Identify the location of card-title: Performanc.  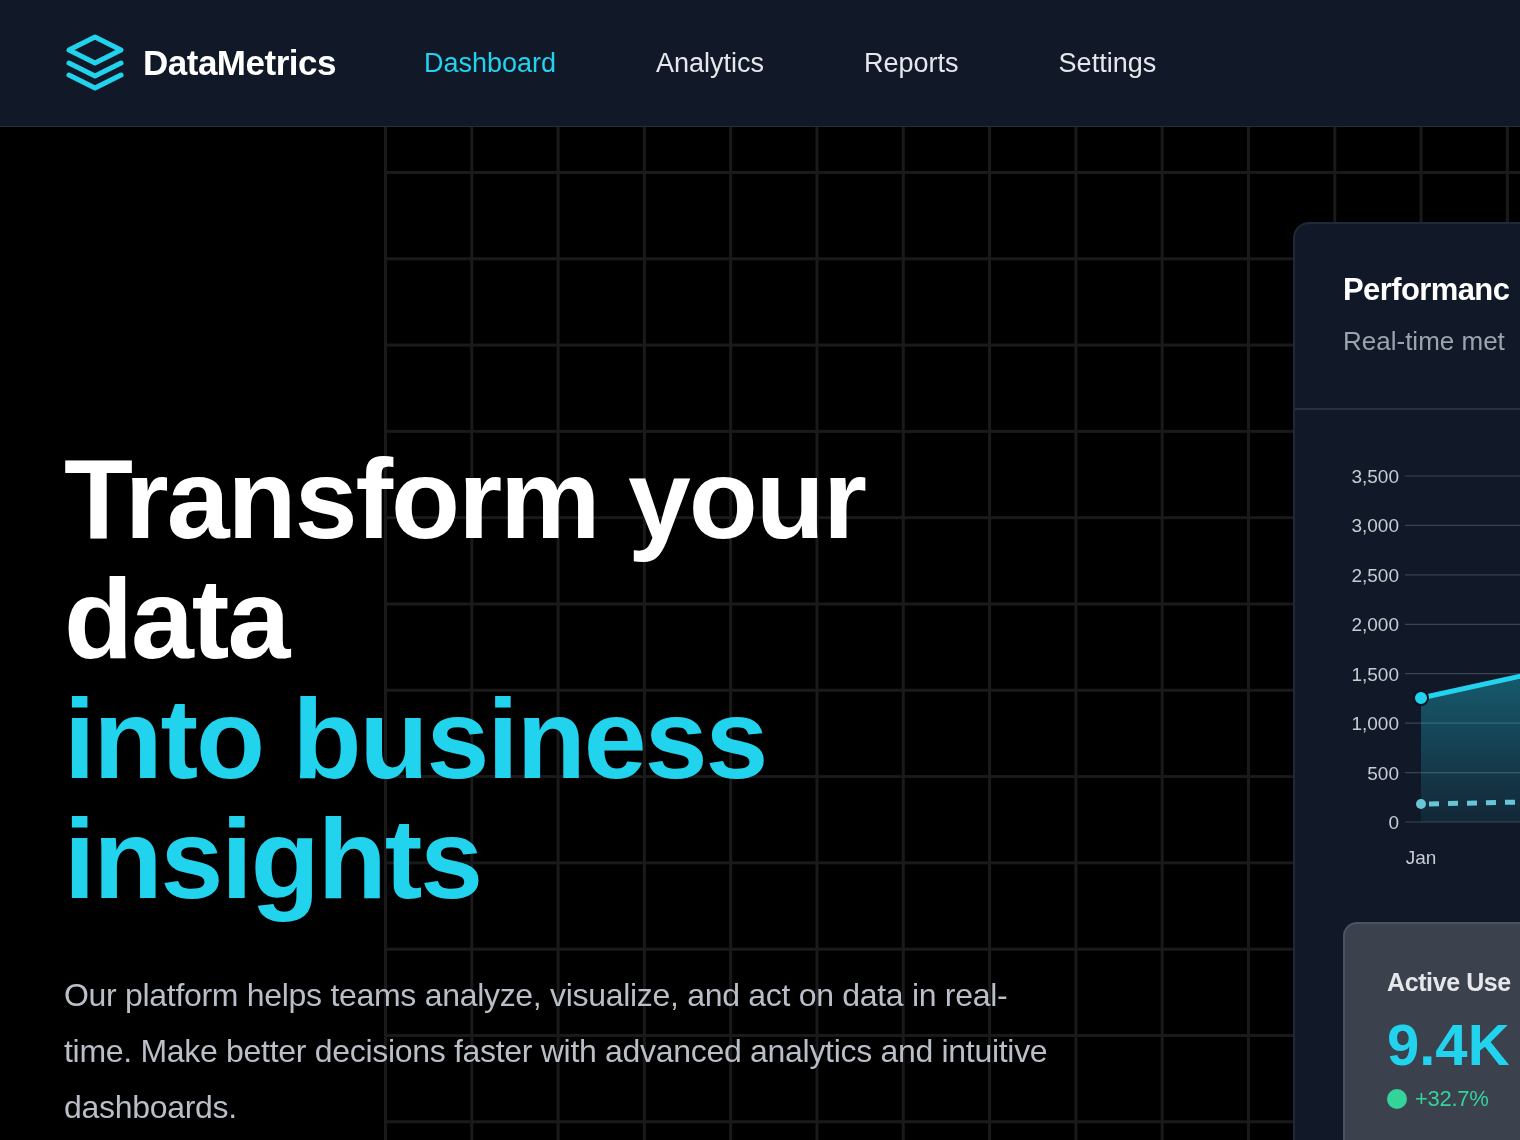
(1427, 290).